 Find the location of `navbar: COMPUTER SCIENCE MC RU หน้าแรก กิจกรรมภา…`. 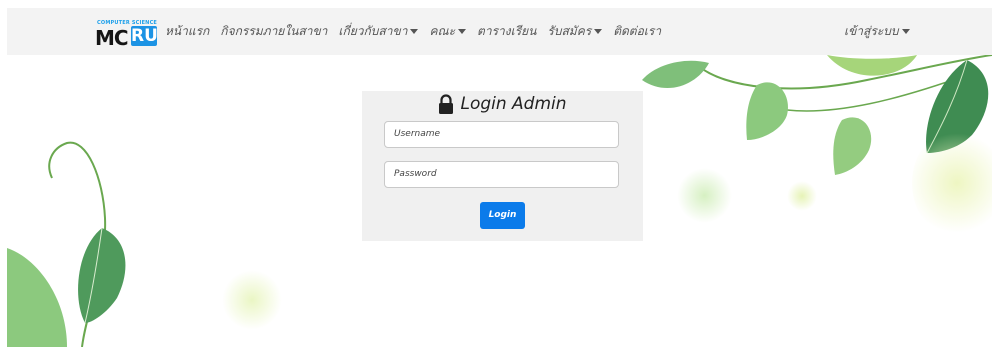

navbar: COMPUTER SCIENCE MC RU หน้าแรก กิจกรรมภา… is located at coordinates (499, 31).